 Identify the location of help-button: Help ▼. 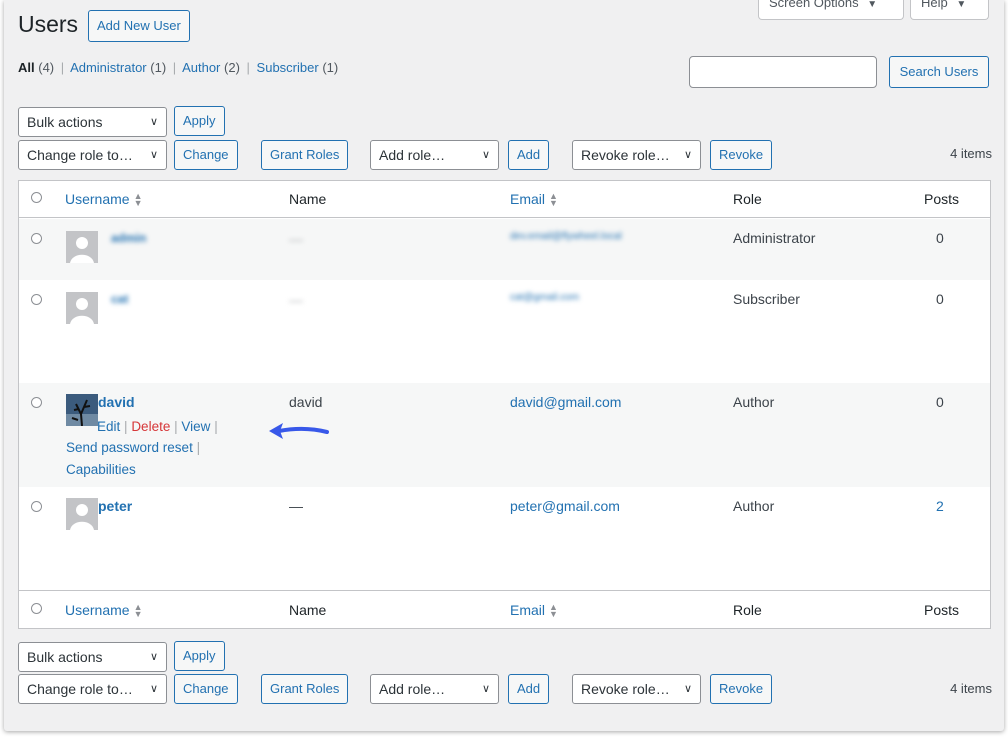
(949, 10).